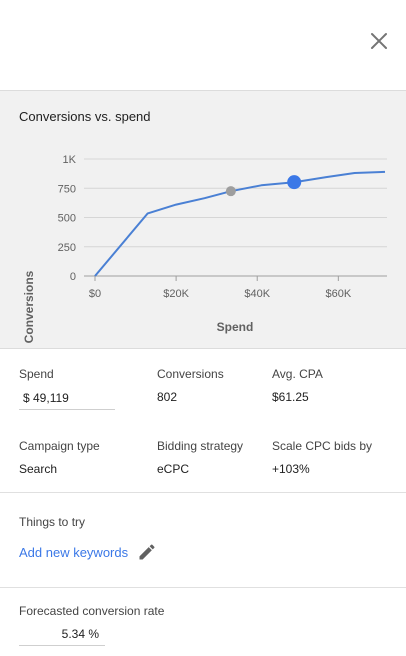 The height and width of the screenshot is (656, 406). Describe the element at coordinates (38, 469) in the screenshot. I see `campaign-type-value: Search` at that location.